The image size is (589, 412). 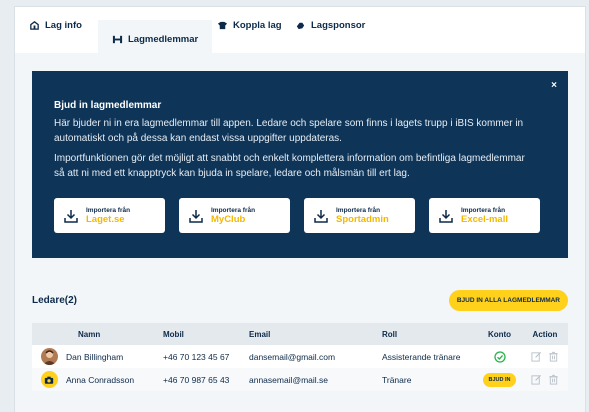 What do you see at coordinates (499, 334) in the screenshot?
I see `header-account: Konto` at bounding box center [499, 334].